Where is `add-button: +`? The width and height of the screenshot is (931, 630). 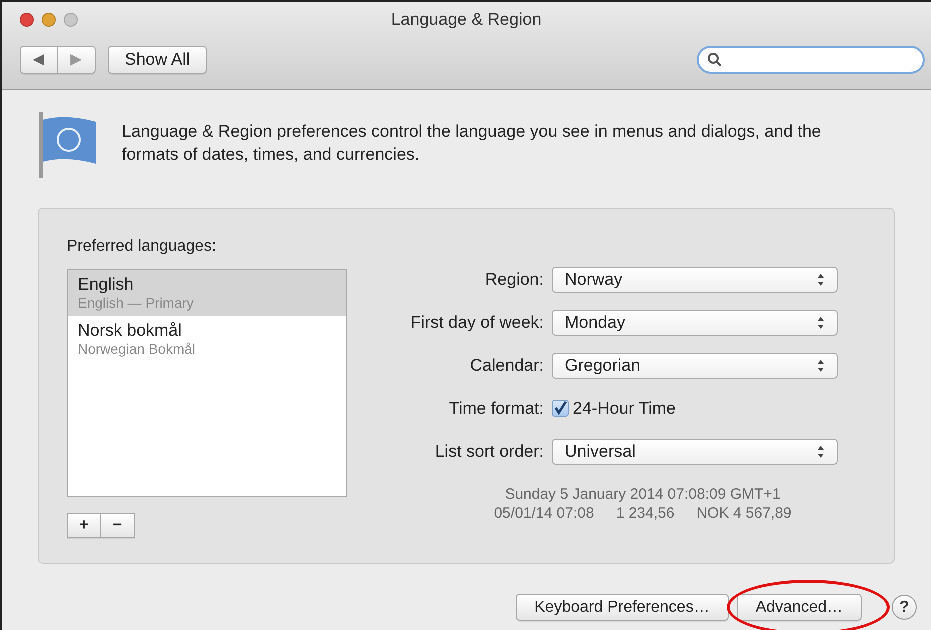
add-button: + is located at coordinates (84, 525).